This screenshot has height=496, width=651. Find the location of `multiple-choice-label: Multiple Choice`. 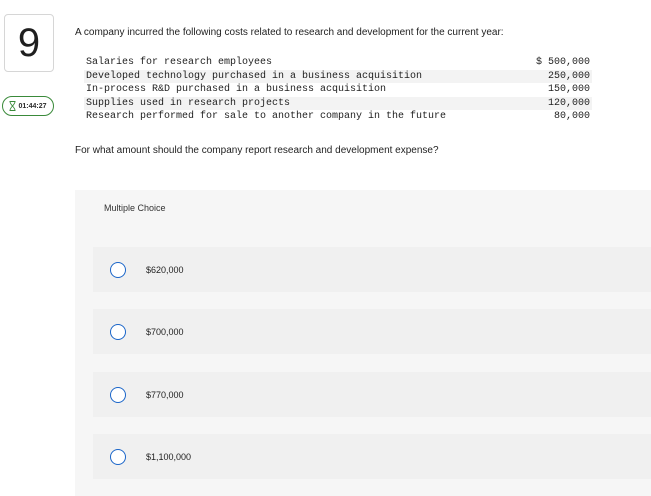

multiple-choice-label: Multiple Choice is located at coordinates (135, 208).